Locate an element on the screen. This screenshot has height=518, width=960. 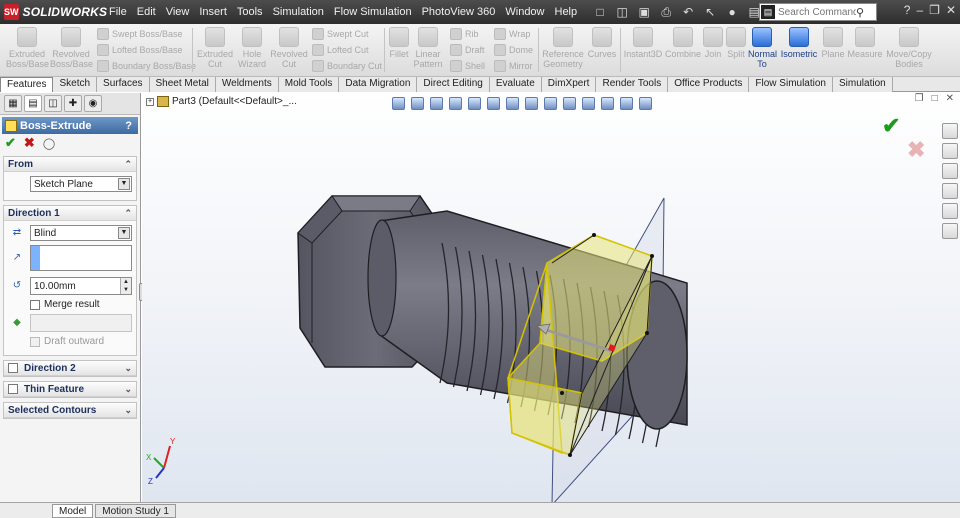
tab-motion-study: Motion Study 1 is located at coordinates (135, 510).